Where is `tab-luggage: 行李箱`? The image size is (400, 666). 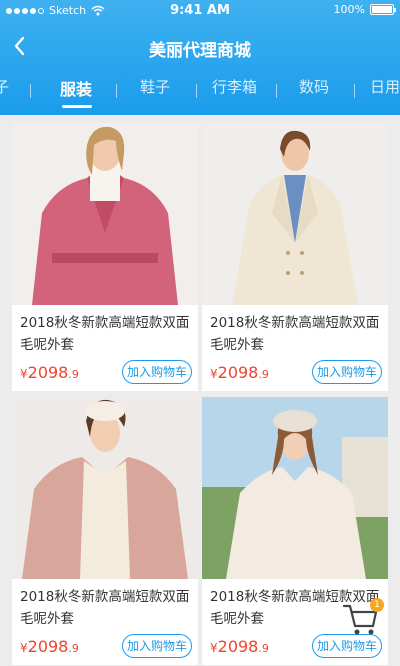 tab-luggage: 行李箱 is located at coordinates (234, 91).